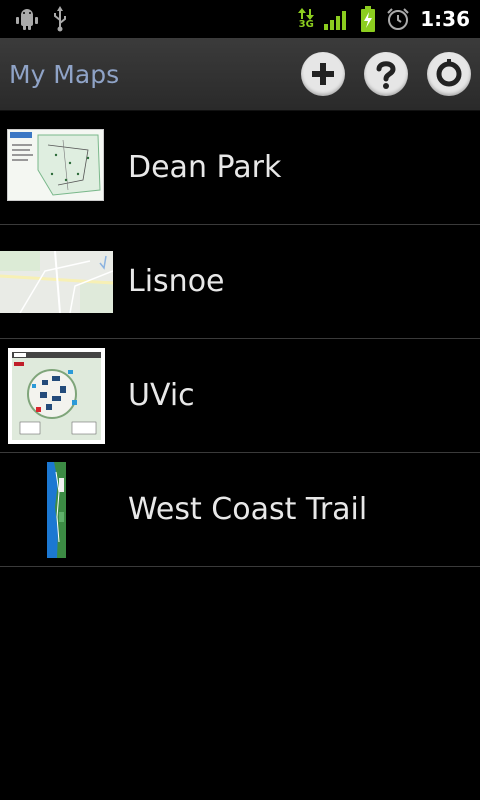 This screenshot has width=480, height=800. What do you see at coordinates (240, 19) in the screenshot?
I see `status-bar: 3G 1:36` at bounding box center [240, 19].